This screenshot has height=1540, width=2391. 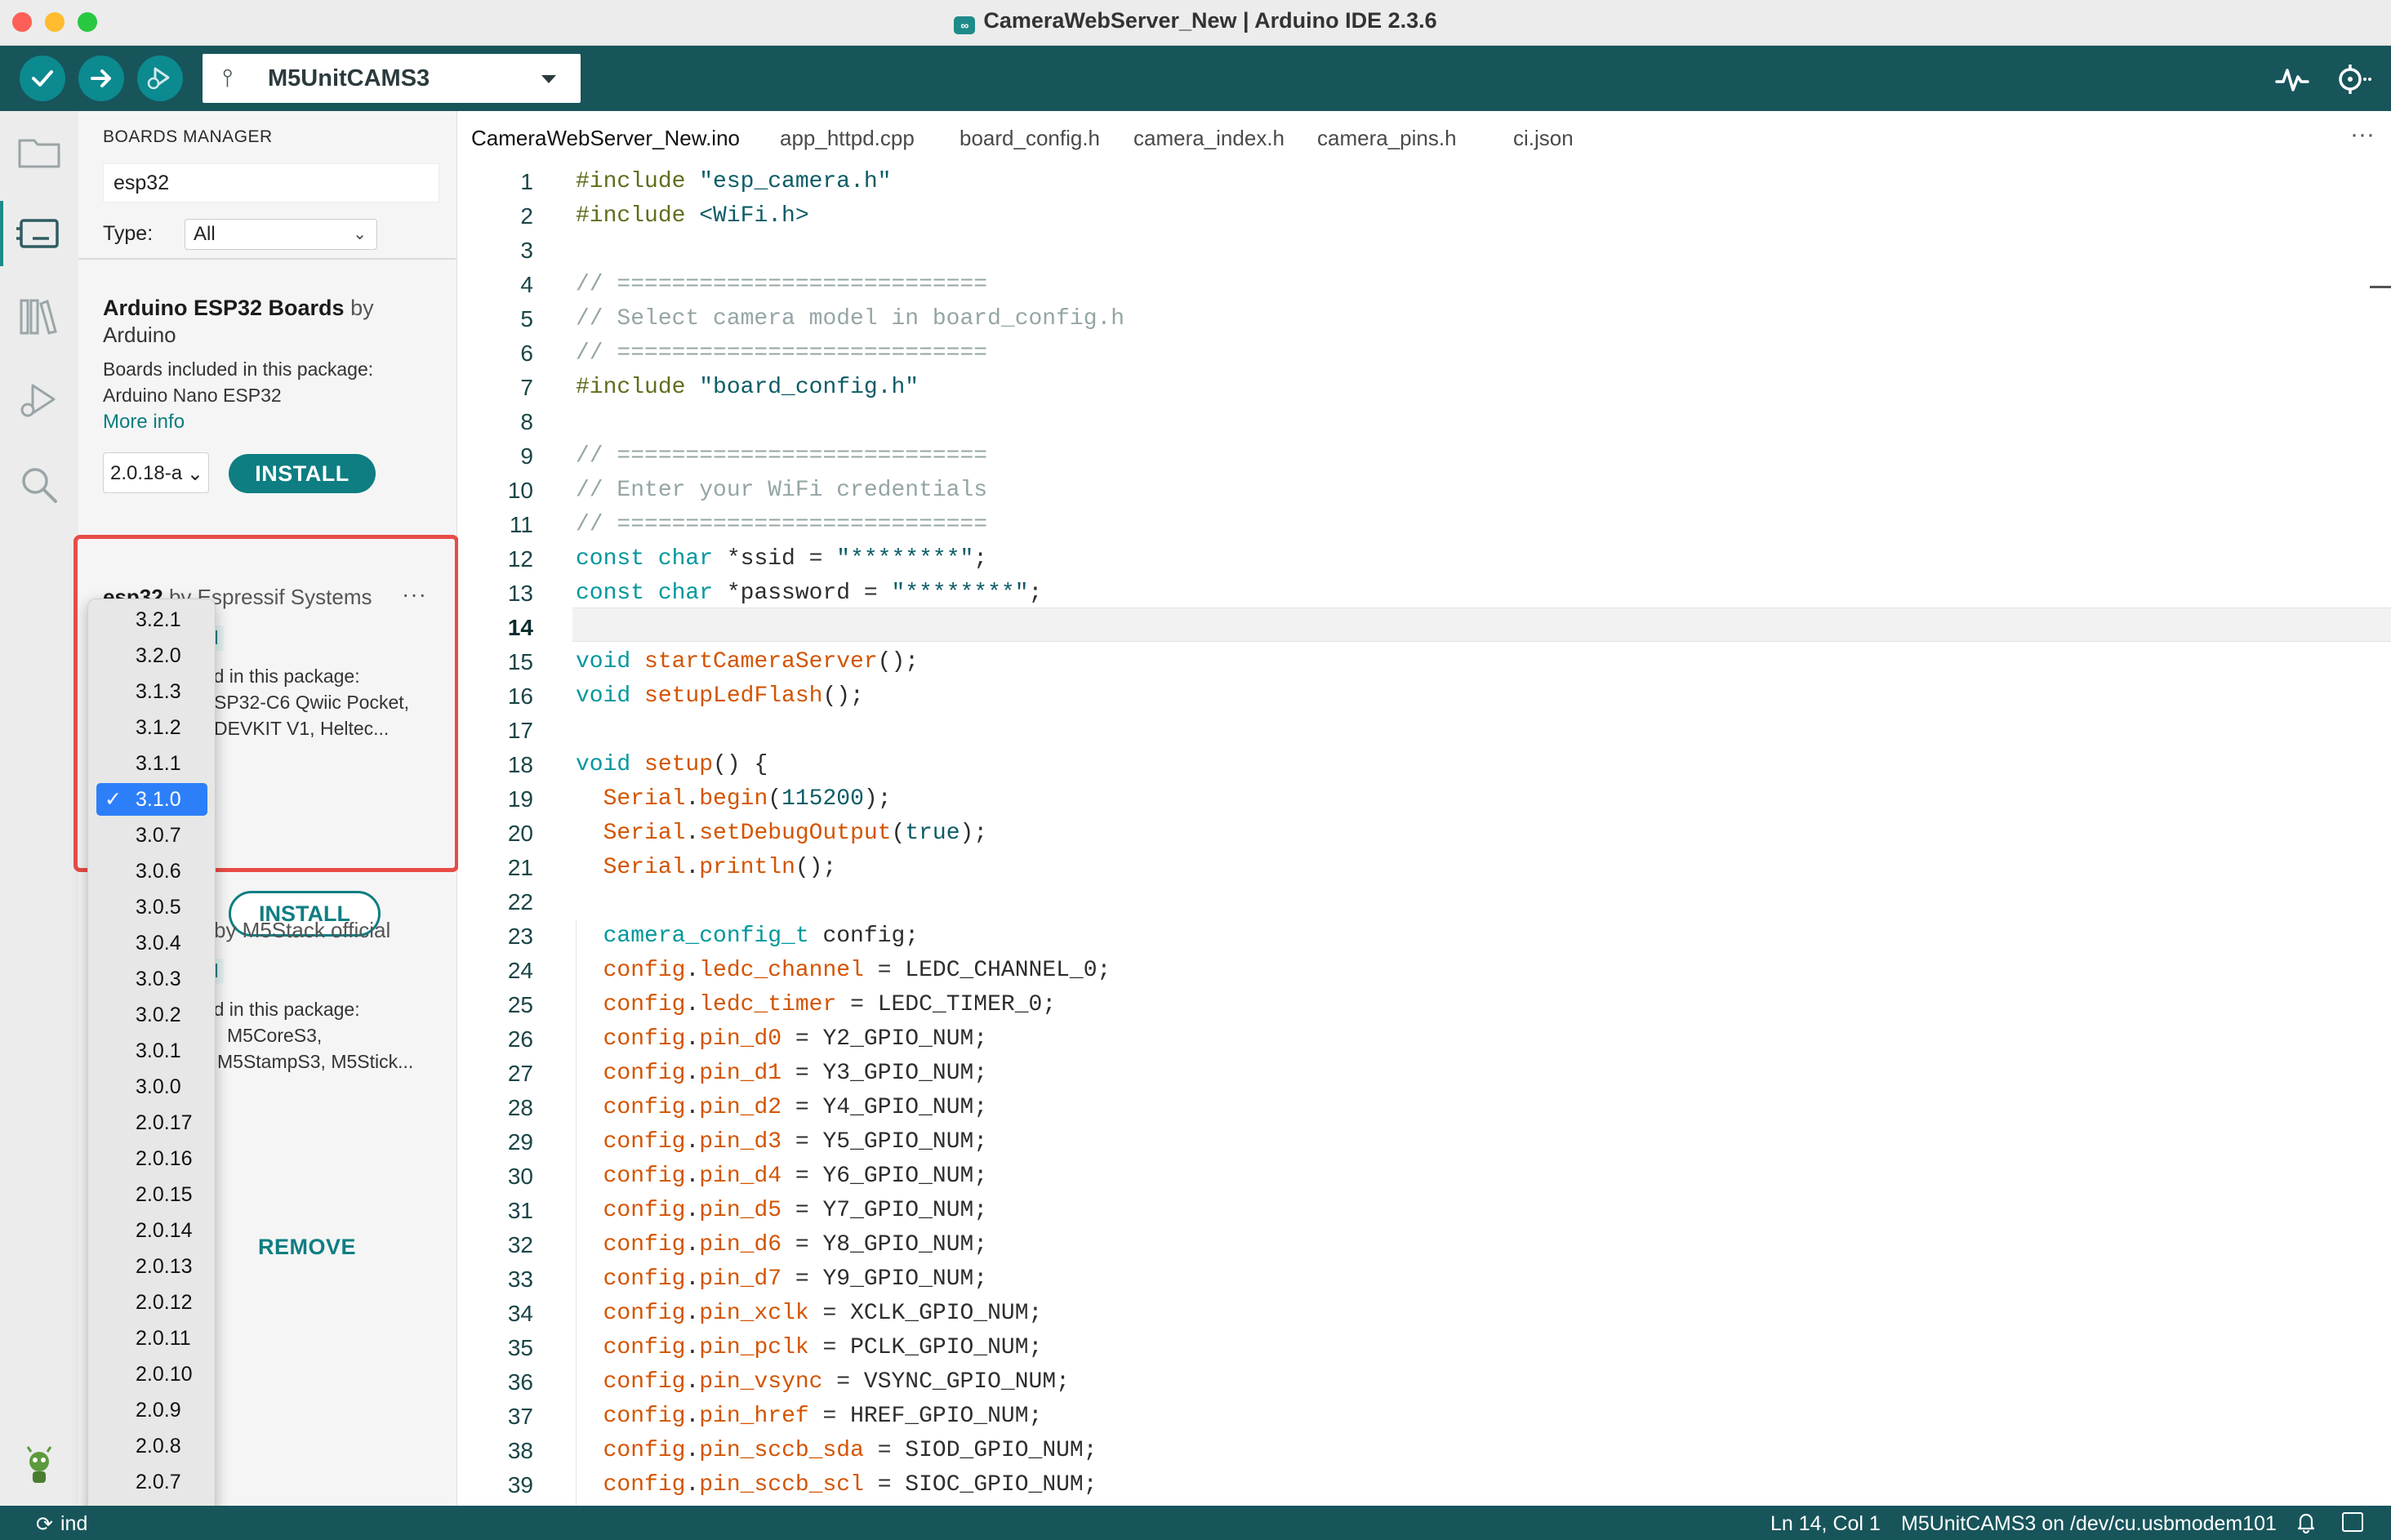 I want to click on line-number: 14, so click(x=520, y=627).